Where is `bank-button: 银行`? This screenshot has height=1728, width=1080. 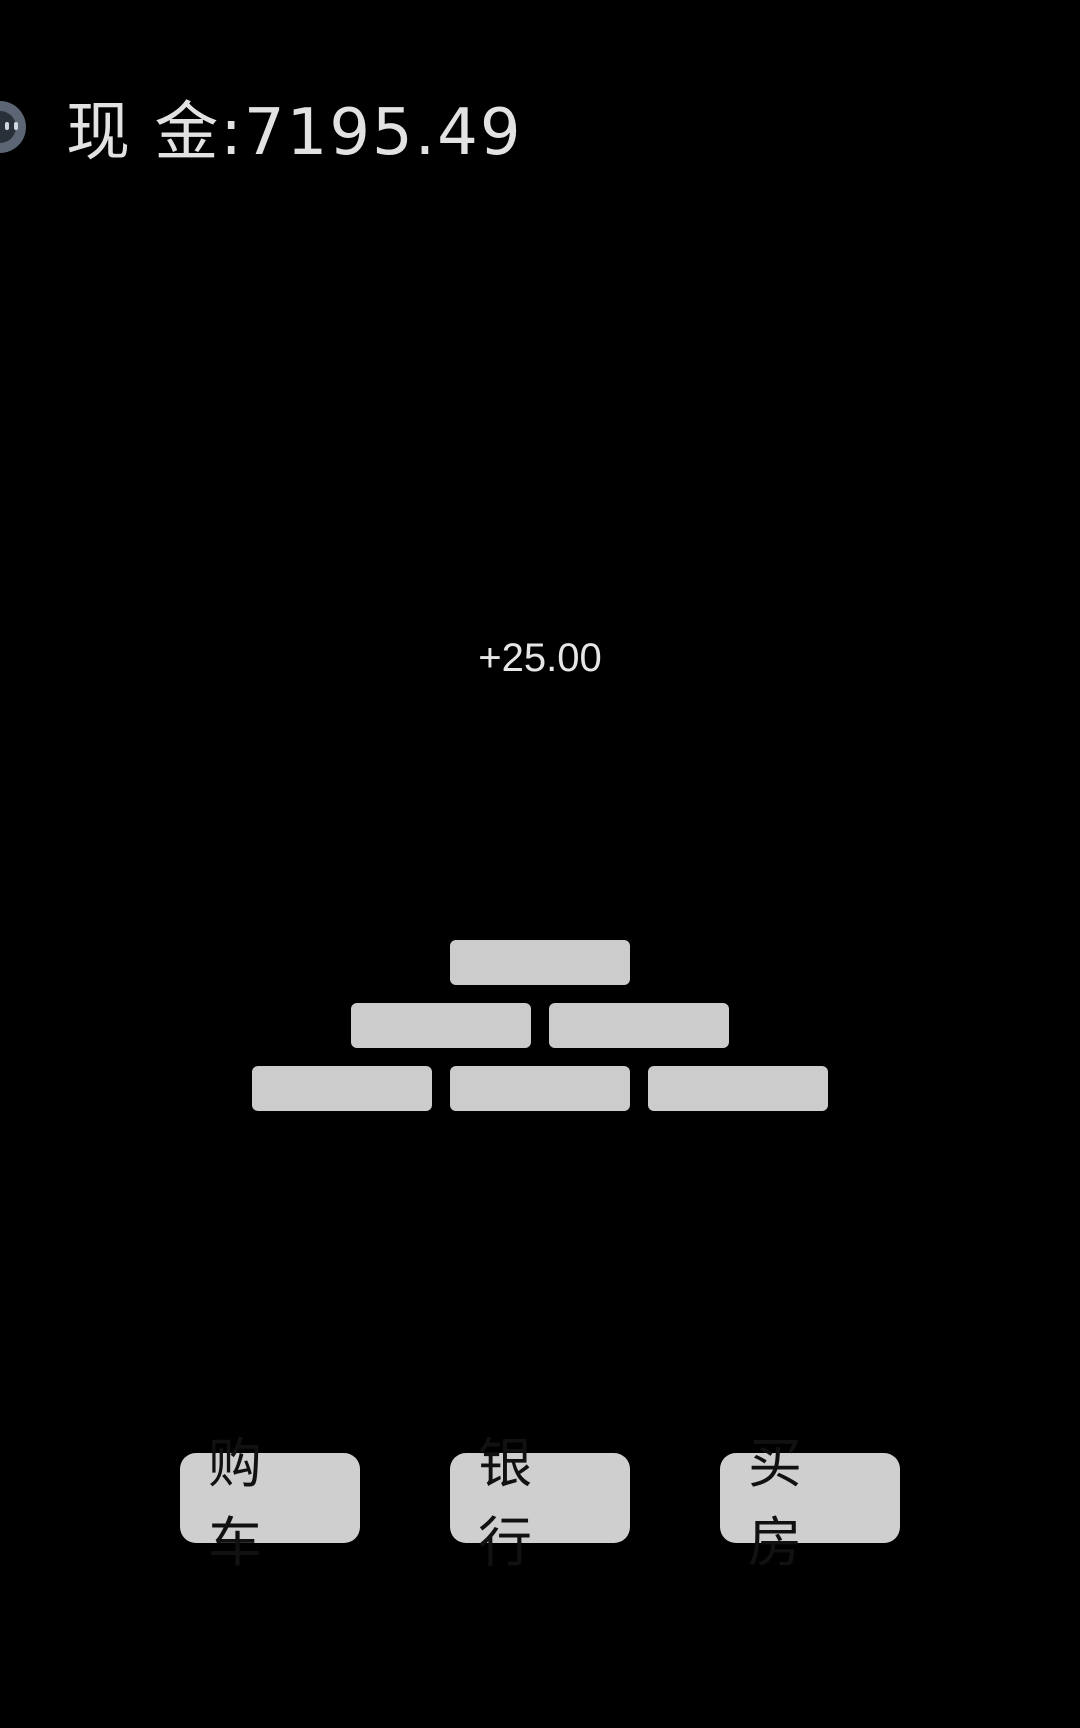 bank-button: 银行 is located at coordinates (540, 1503).